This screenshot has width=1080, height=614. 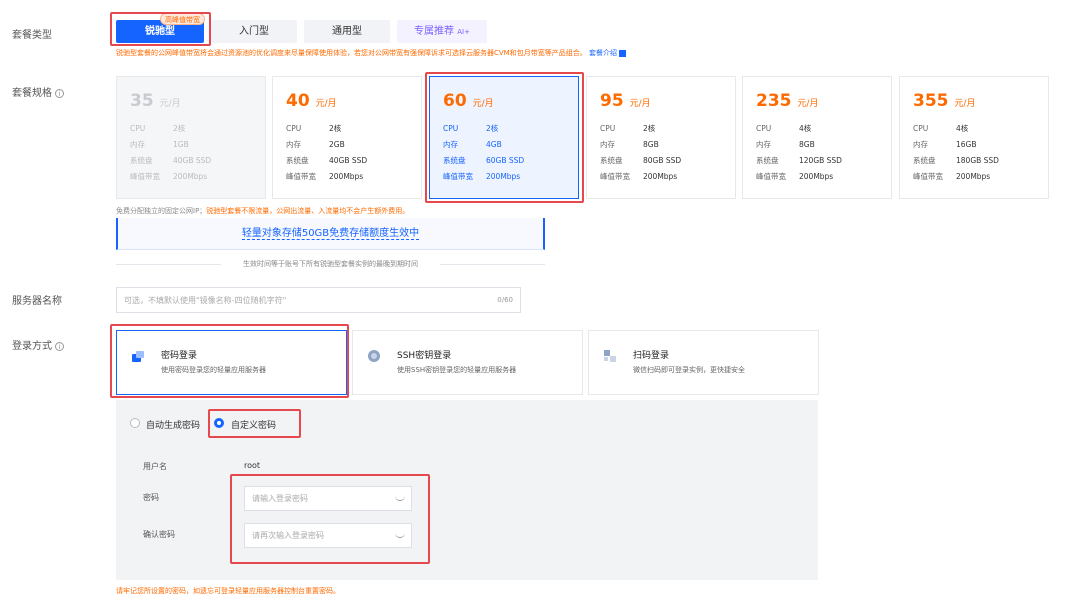 I want to click on spec-card-235: 235 元/月 CPU 4核 内存 8GB 系统盘 120GB SSD 峰值带宽 200Mbps, so click(x=817, y=137).